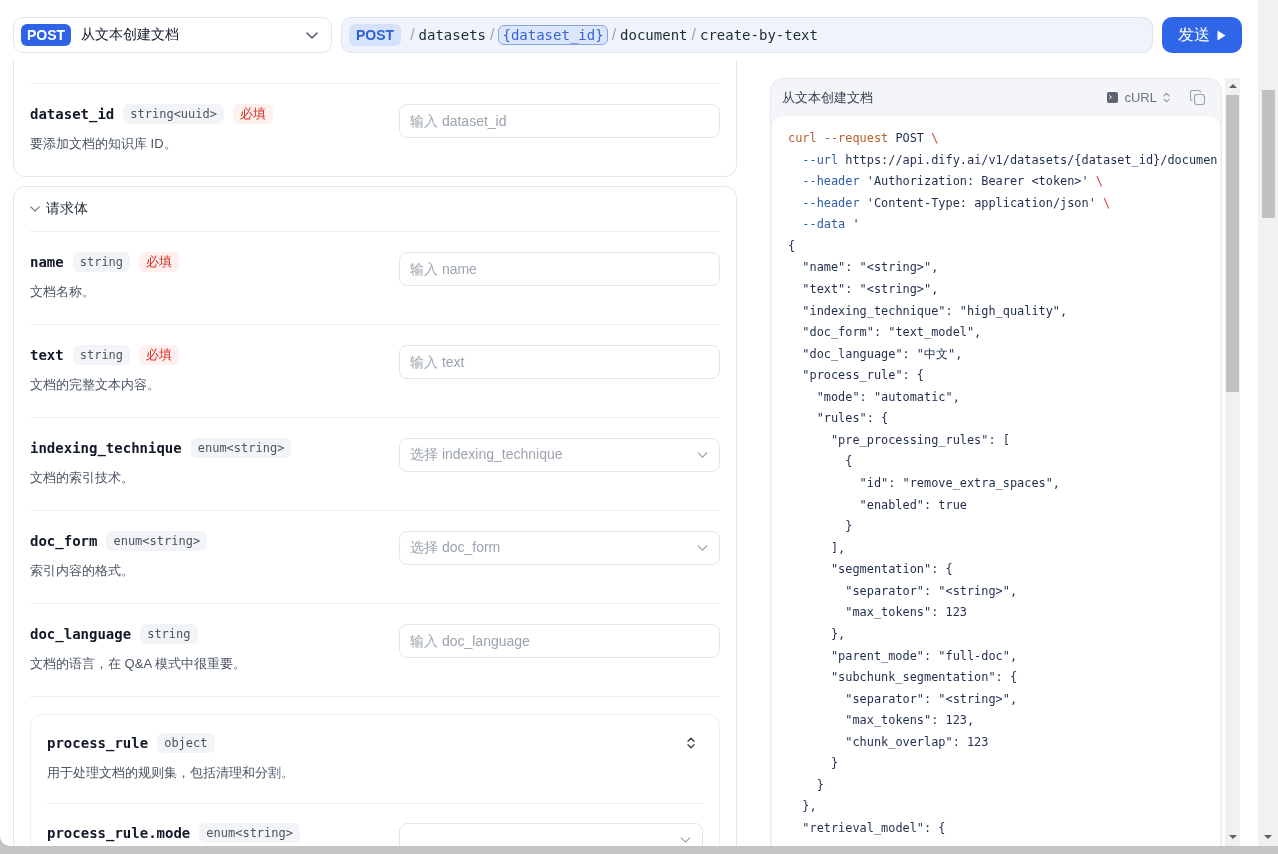 Image resolution: width=1278 pixels, height=854 pixels. Describe the element at coordinates (104, 144) in the screenshot. I see `param-description: 要添加文档的知识库 ID。` at that location.